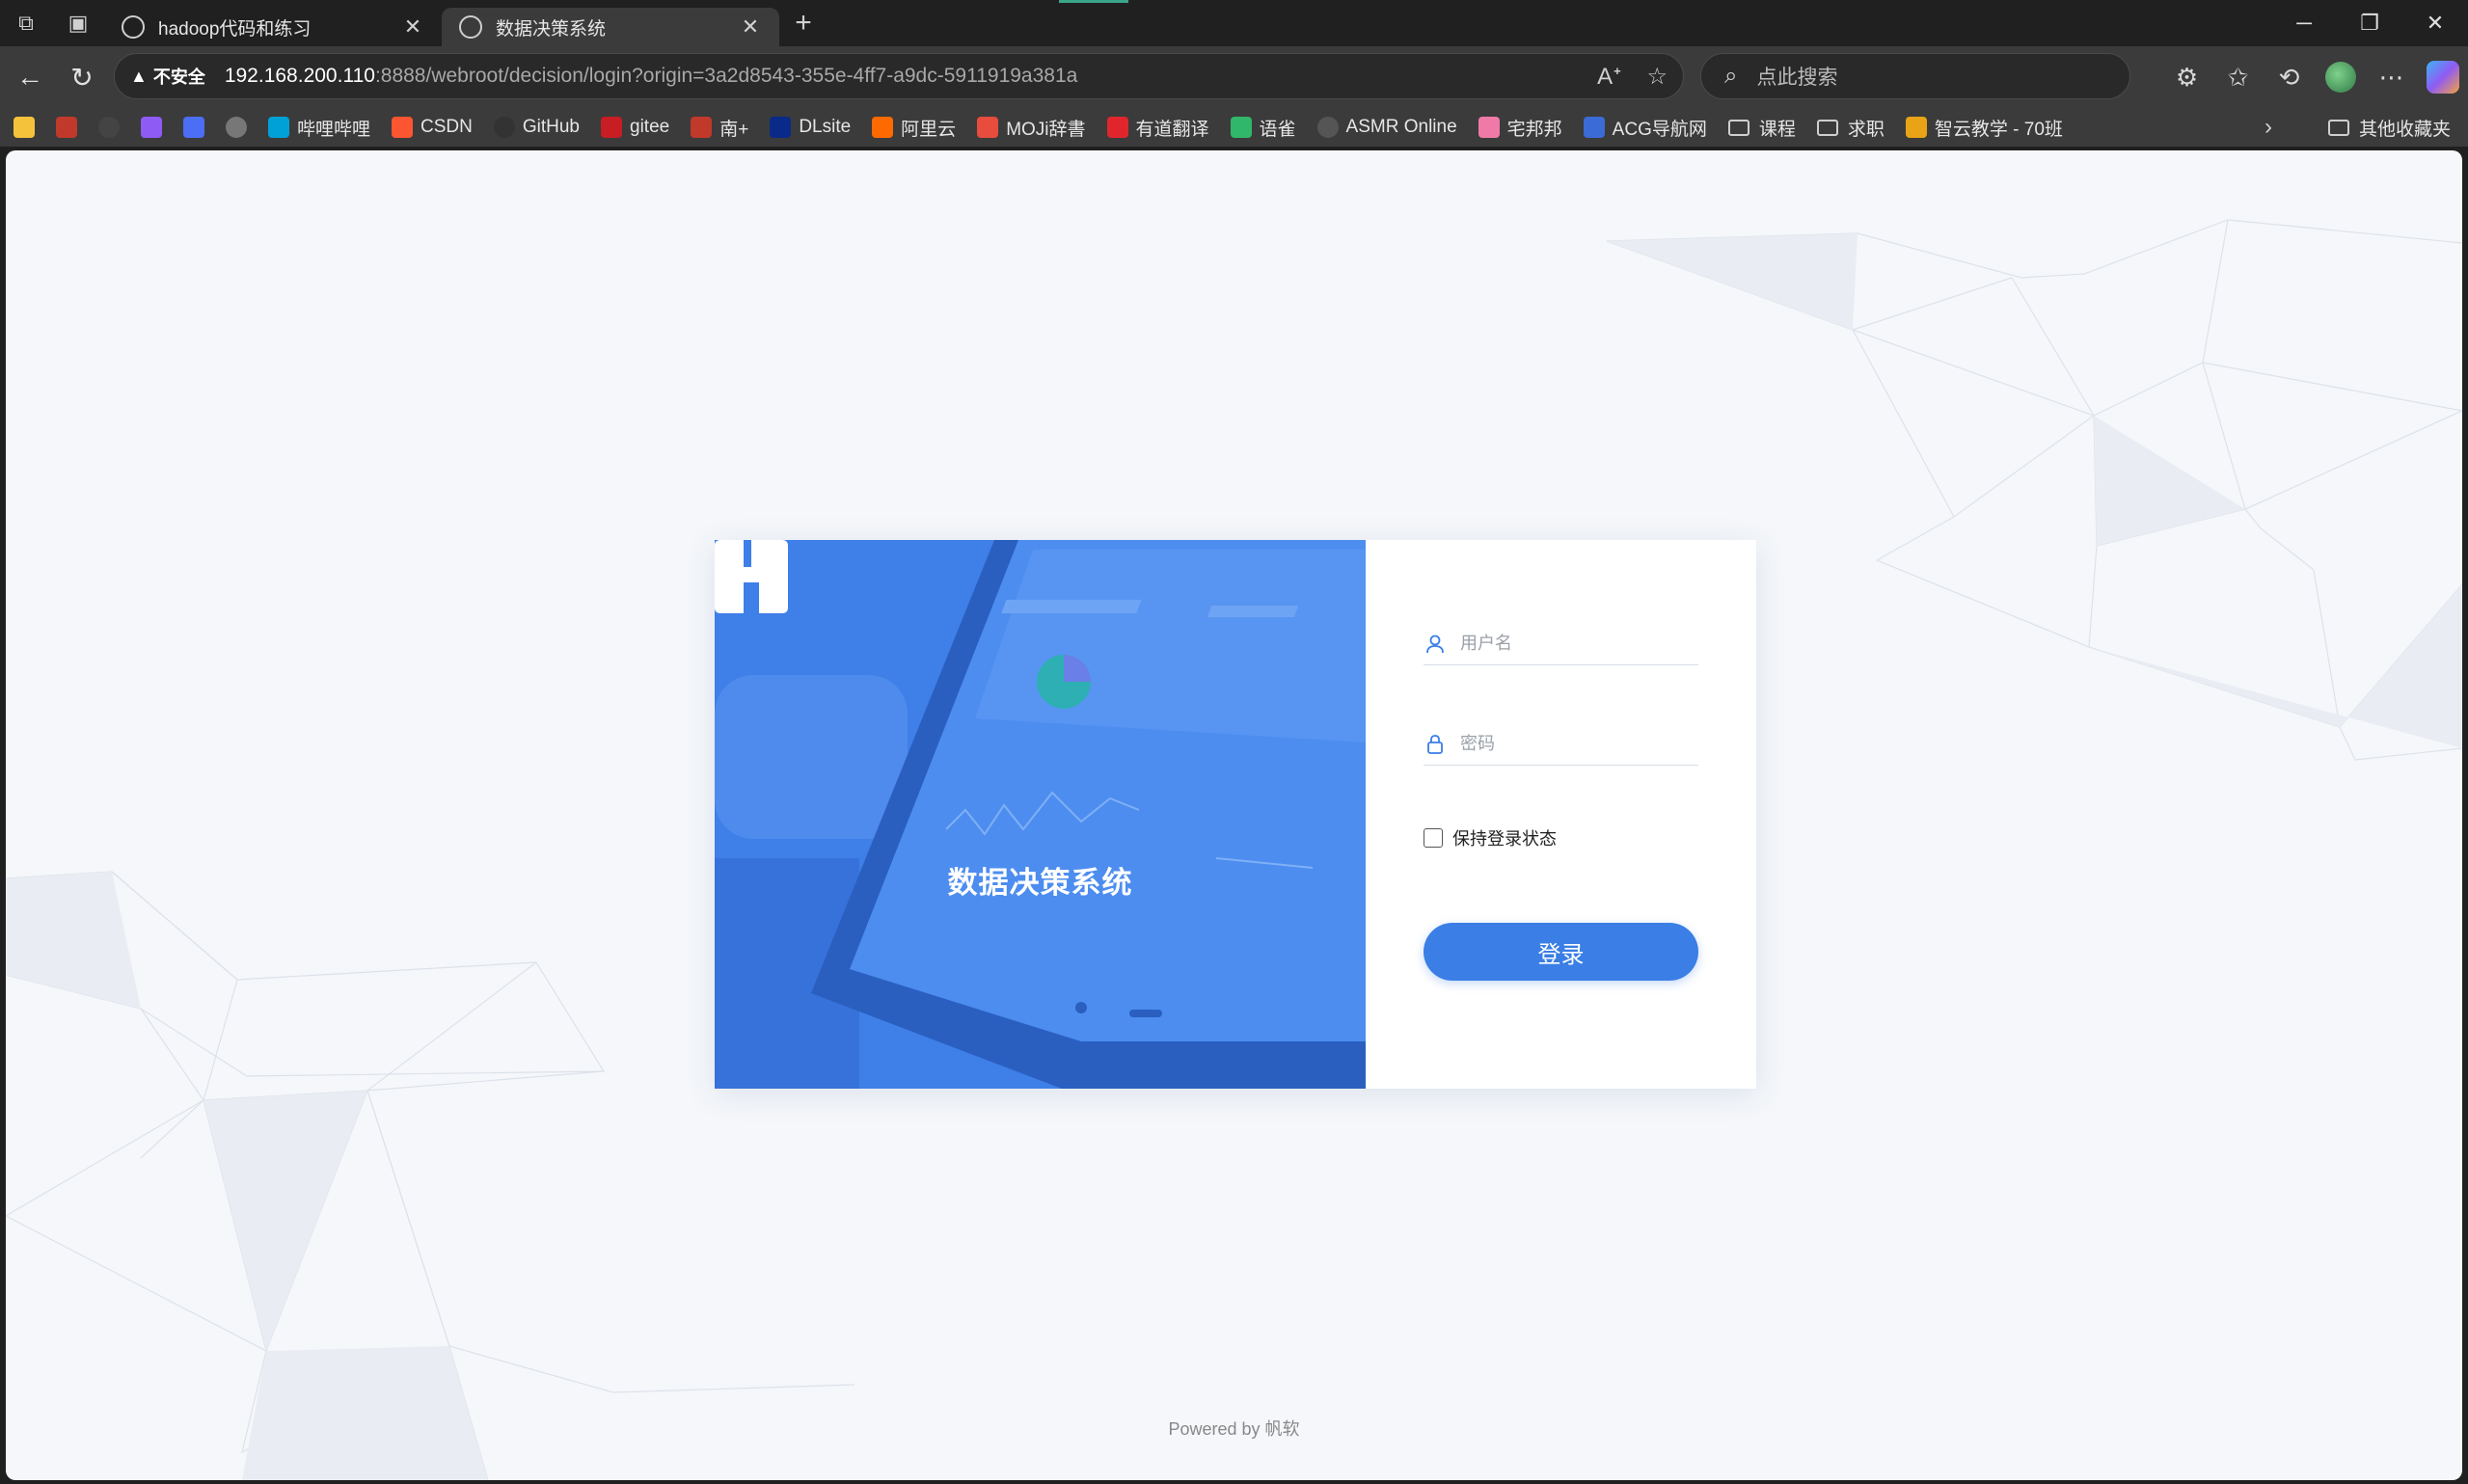  Describe the element at coordinates (1172, 129) in the screenshot. I see `bookmark-label: 有道翻译` at that location.